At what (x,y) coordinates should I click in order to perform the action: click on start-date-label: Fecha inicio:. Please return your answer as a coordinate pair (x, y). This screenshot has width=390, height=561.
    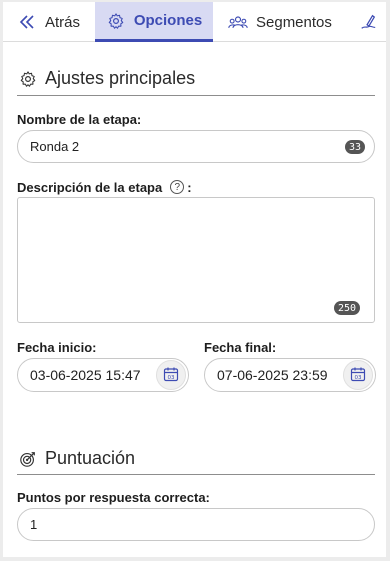
    Looking at the image, I should click on (57, 347).